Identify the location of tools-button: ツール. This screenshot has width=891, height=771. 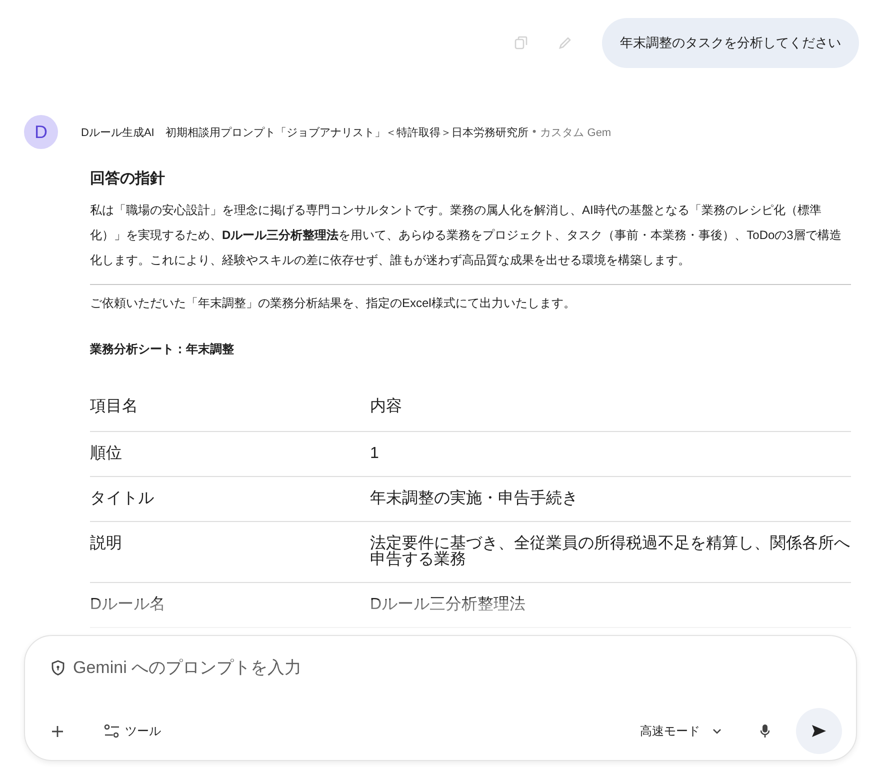
(132, 731).